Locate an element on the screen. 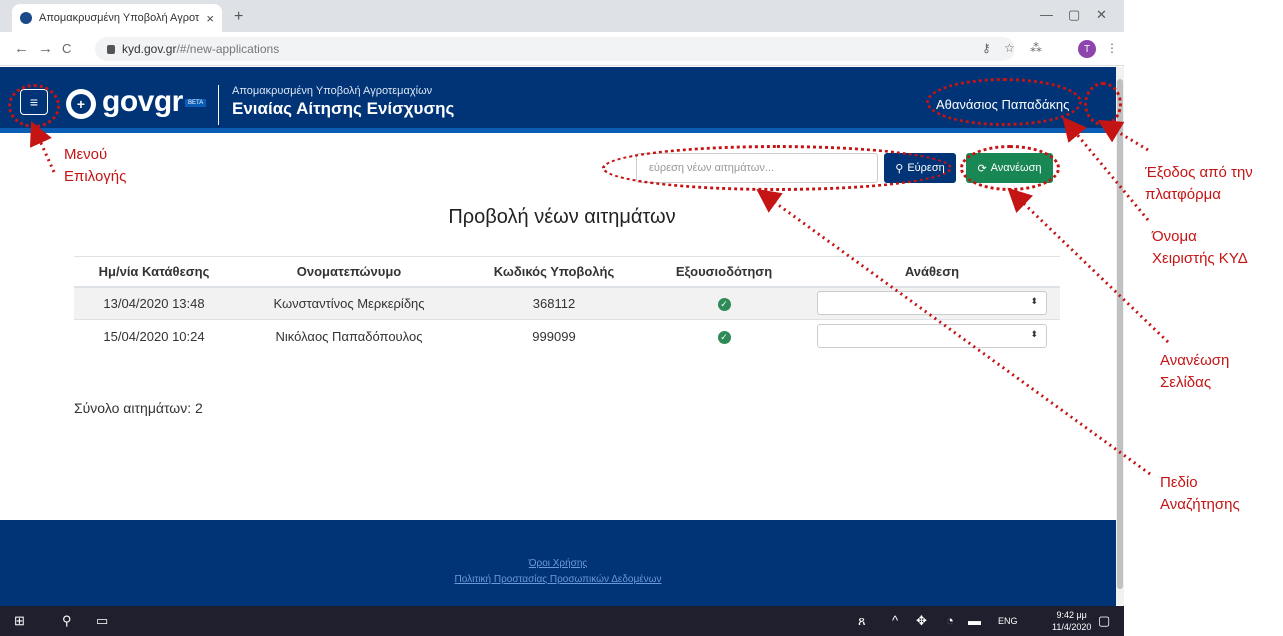 Image resolution: width=1283 pixels, height=636 pixels. menu-note: Μενού Επιλογής is located at coordinates (95, 166).